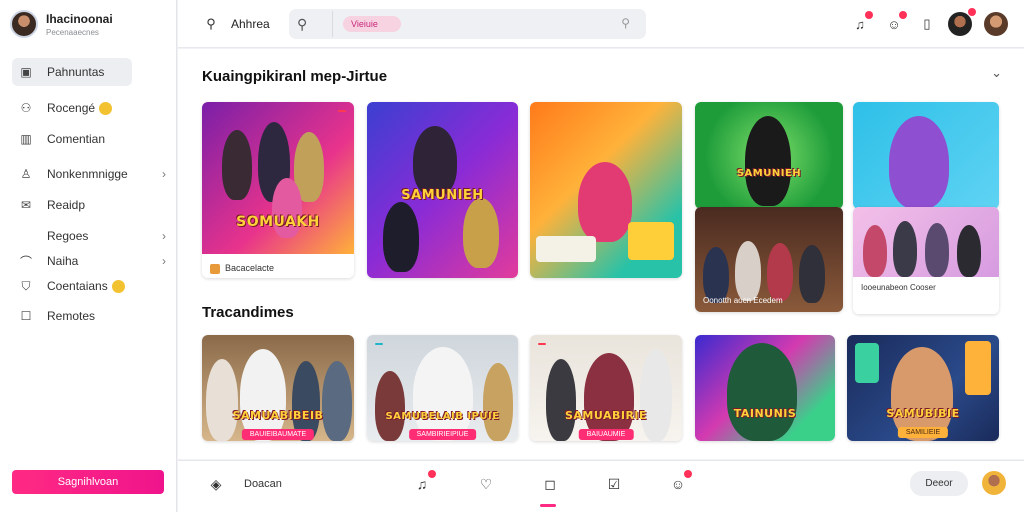  I want to click on shield-icon: ⛉, so click(26, 285).